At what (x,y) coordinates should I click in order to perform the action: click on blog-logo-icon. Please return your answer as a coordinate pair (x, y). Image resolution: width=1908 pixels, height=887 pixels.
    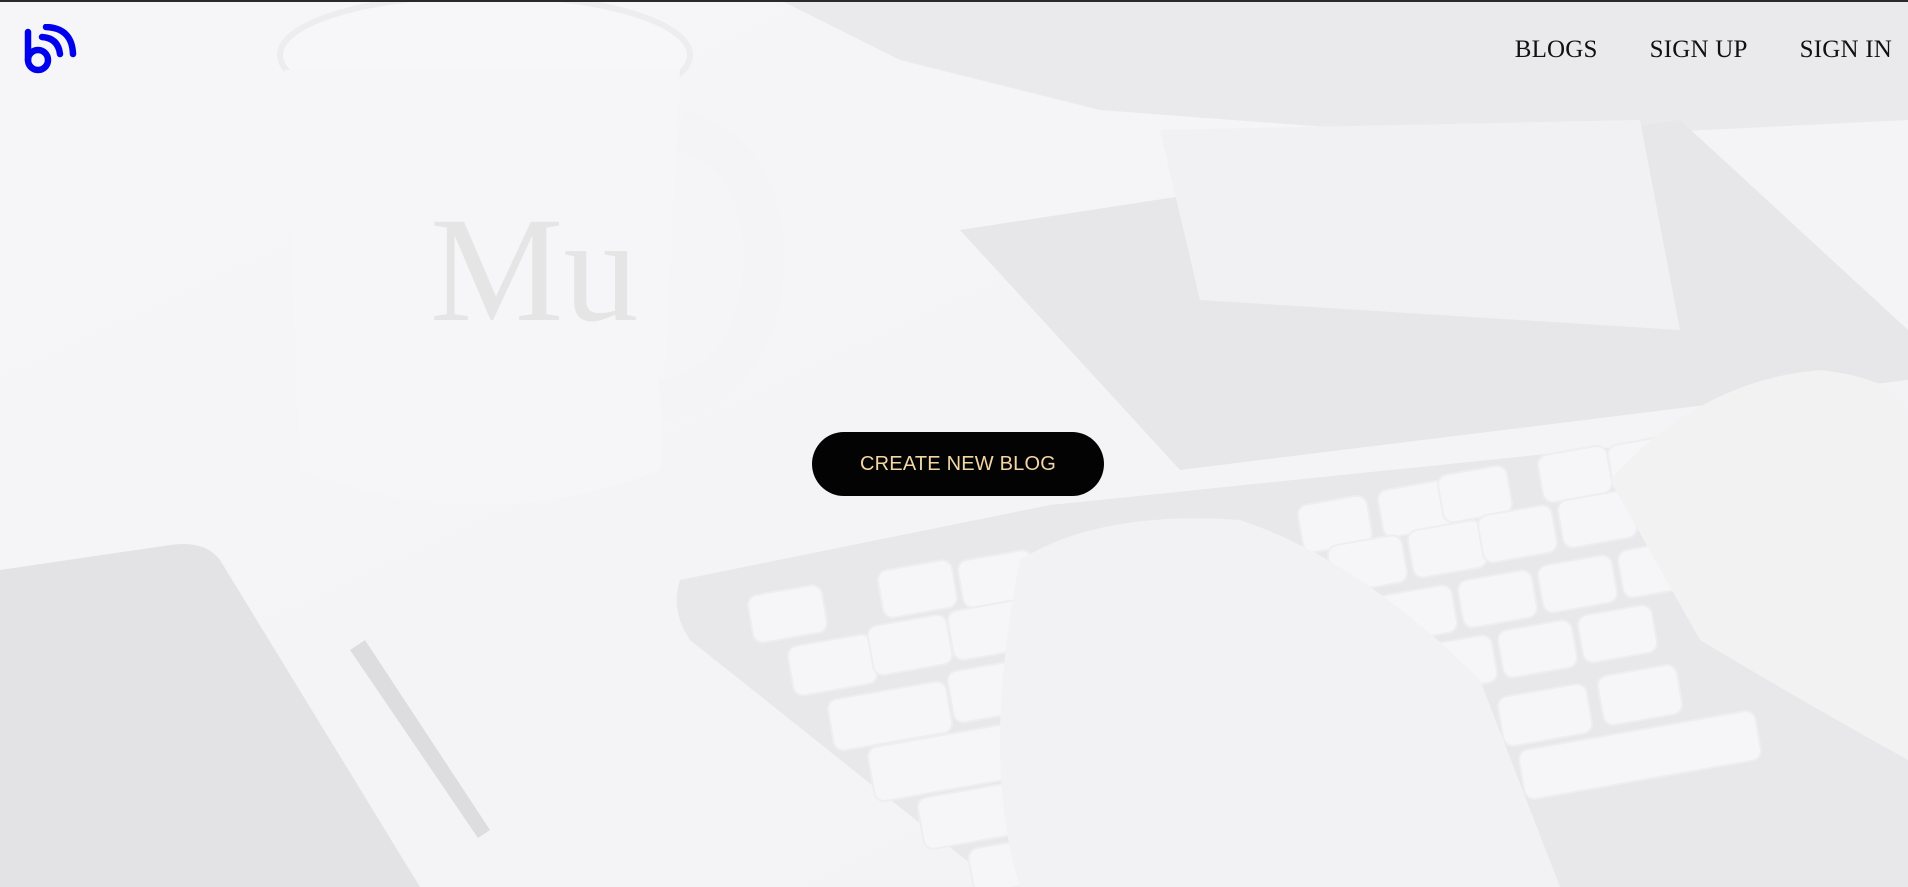
    Looking at the image, I should click on (50, 51).